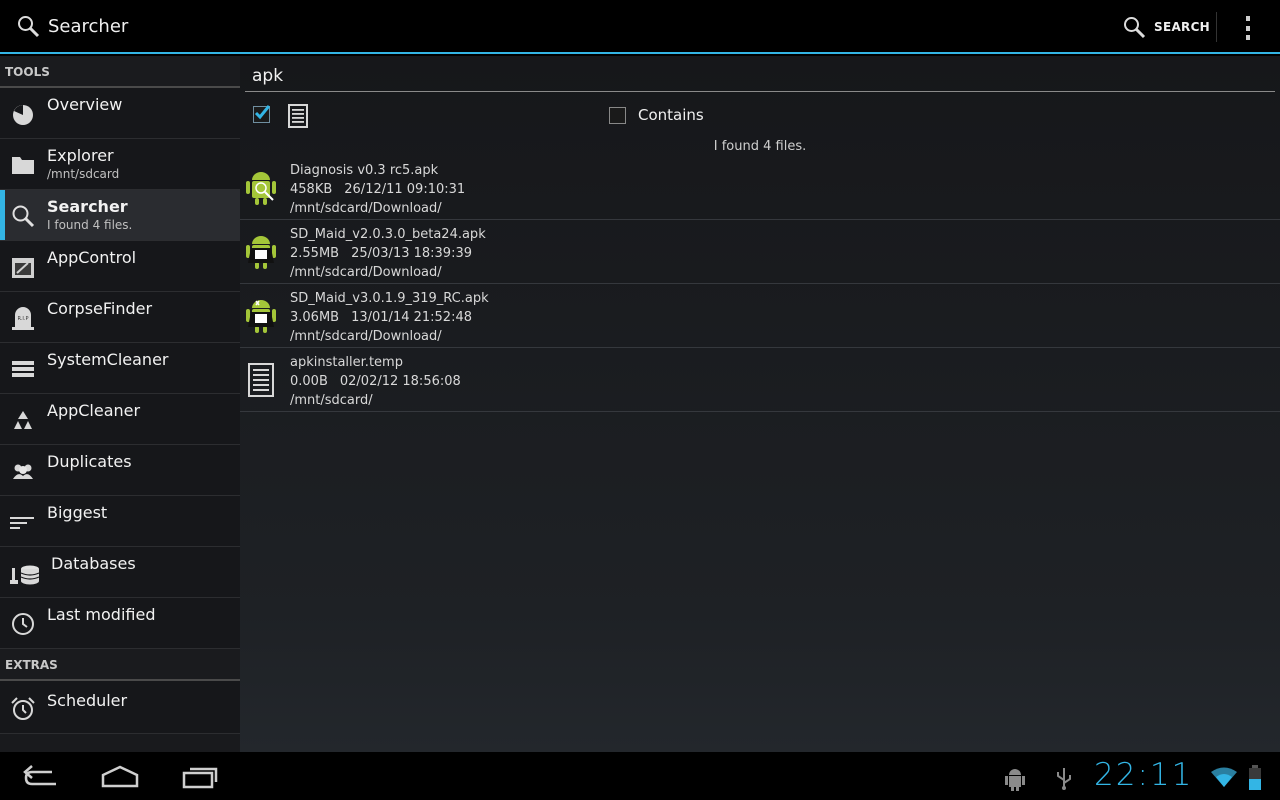 This screenshot has width=1280, height=800. I want to click on file-date: 26/12/11 09:10:31, so click(405, 189).